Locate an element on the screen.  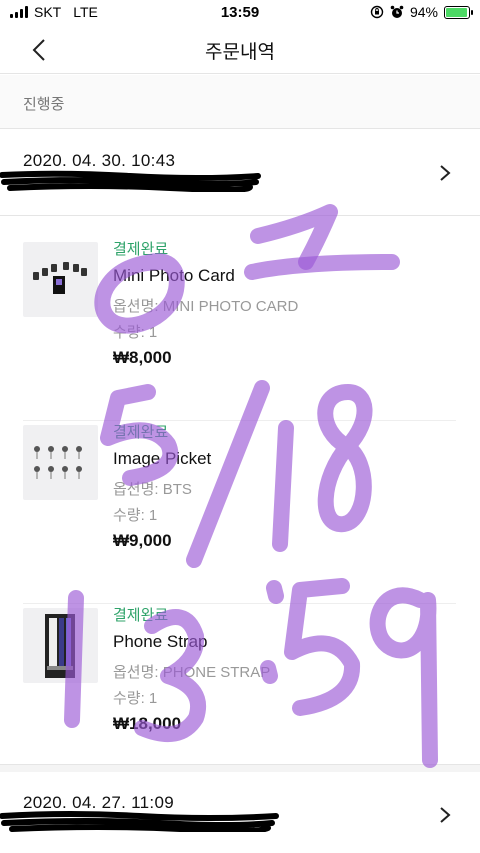
section-header-in-progress: 진행중 is located at coordinates (240, 102).